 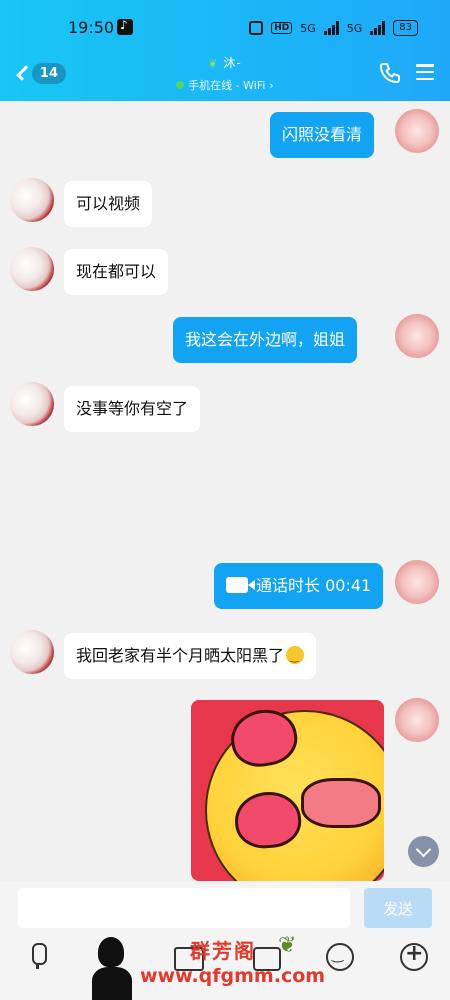 What do you see at coordinates (225, 28) in the screenshot?
I see `status-bar: 19:50 HD 5G 5G 83` at bounding box center [225, 28].